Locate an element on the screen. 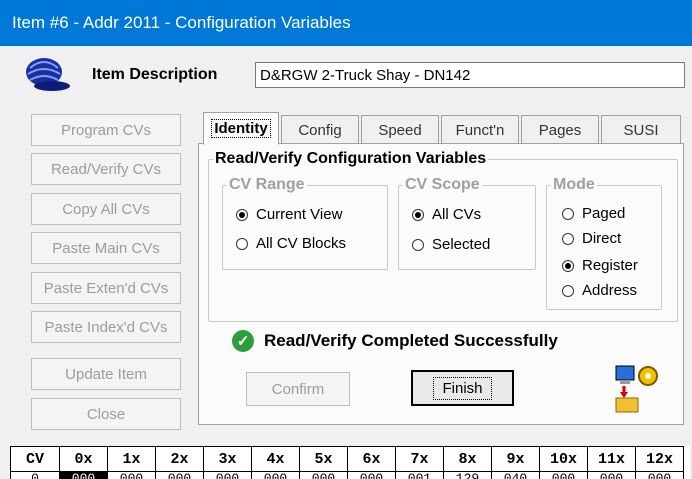  current-view-label: Current View is located at coordinates (299, 214).